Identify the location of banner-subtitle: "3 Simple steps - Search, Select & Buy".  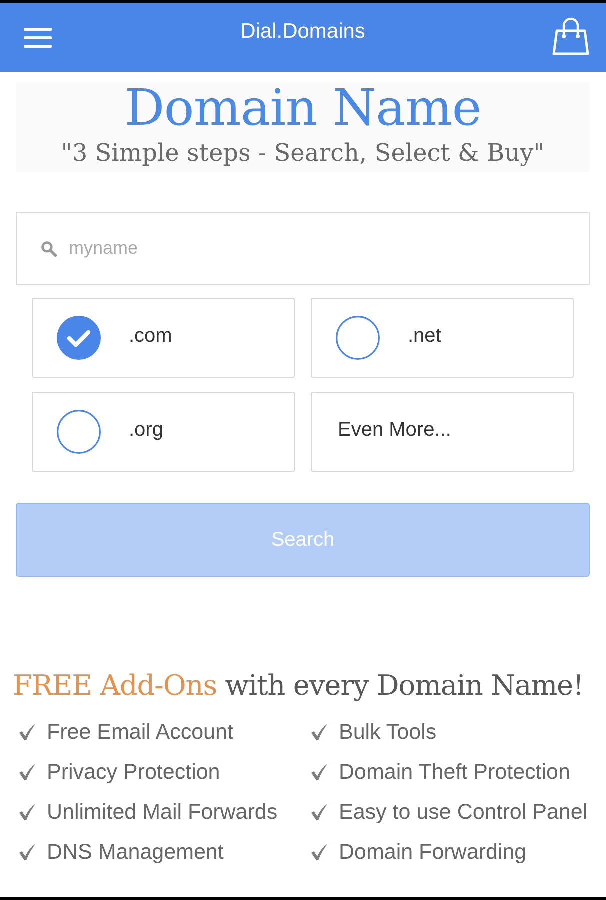
(303, 153).